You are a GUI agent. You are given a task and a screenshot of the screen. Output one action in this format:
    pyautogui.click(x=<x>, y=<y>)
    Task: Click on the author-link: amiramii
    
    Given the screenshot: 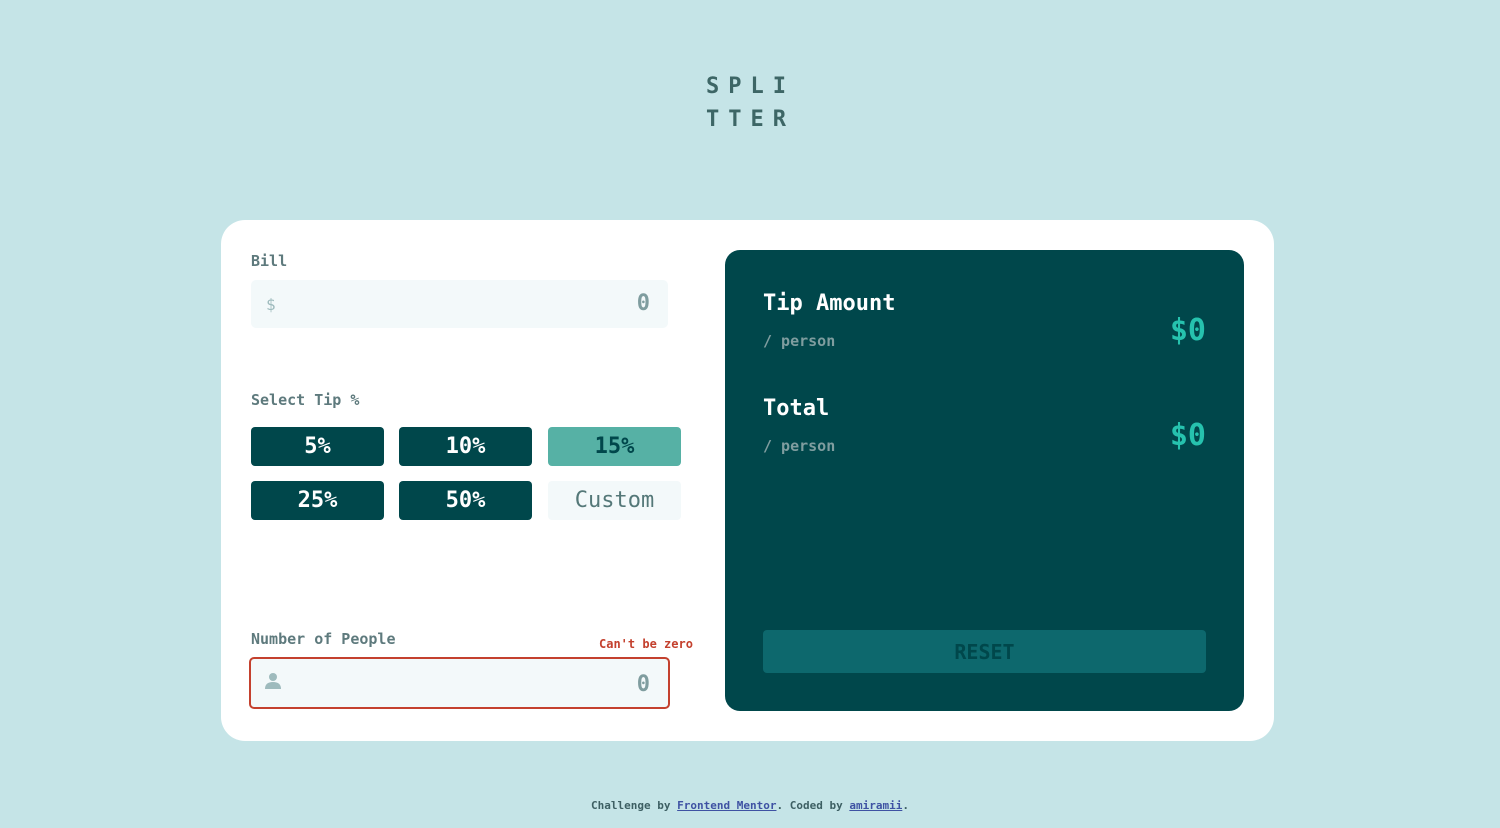 What is the action you would take?
    pyautogui.click(x=875, y=805)
    